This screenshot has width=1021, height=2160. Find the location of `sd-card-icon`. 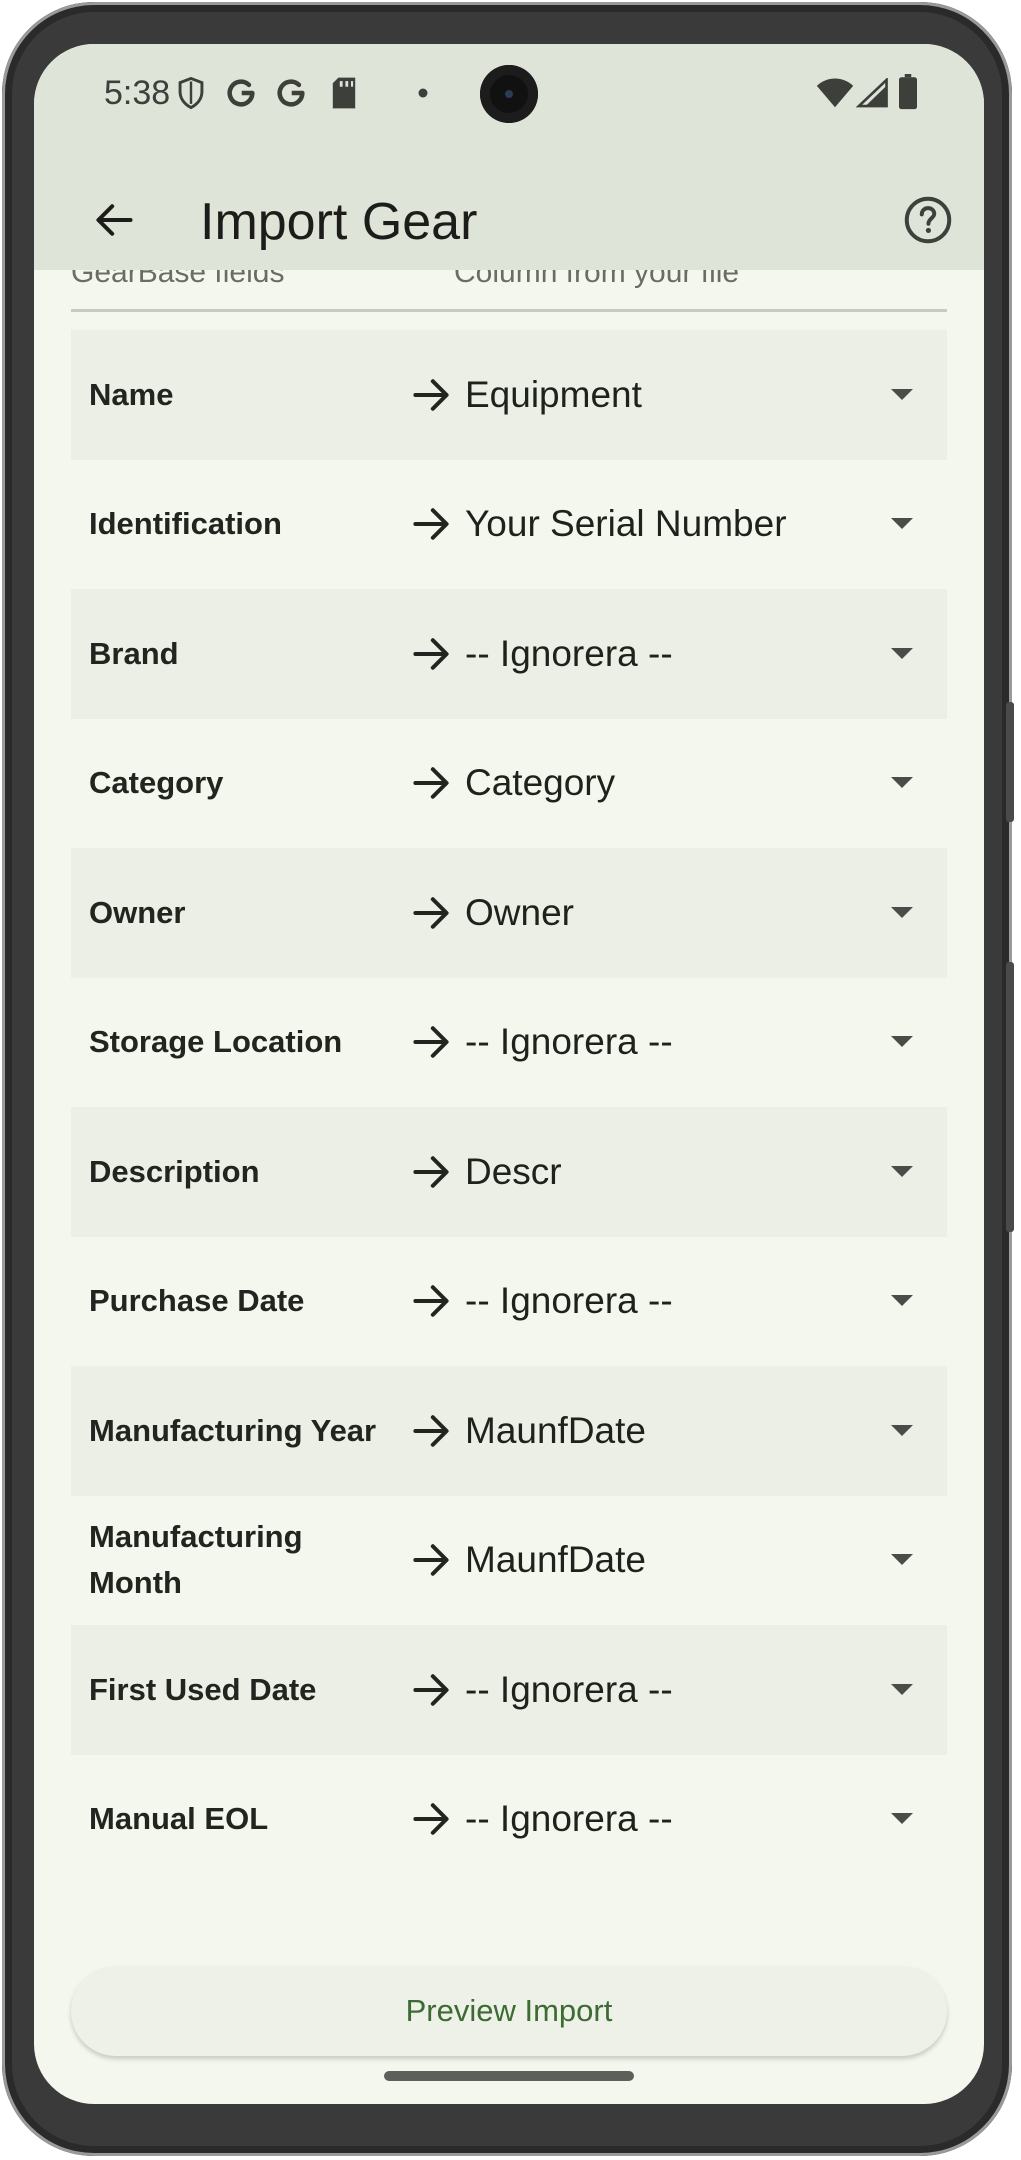

sd-card-icon is located at coordinates (344, 93).